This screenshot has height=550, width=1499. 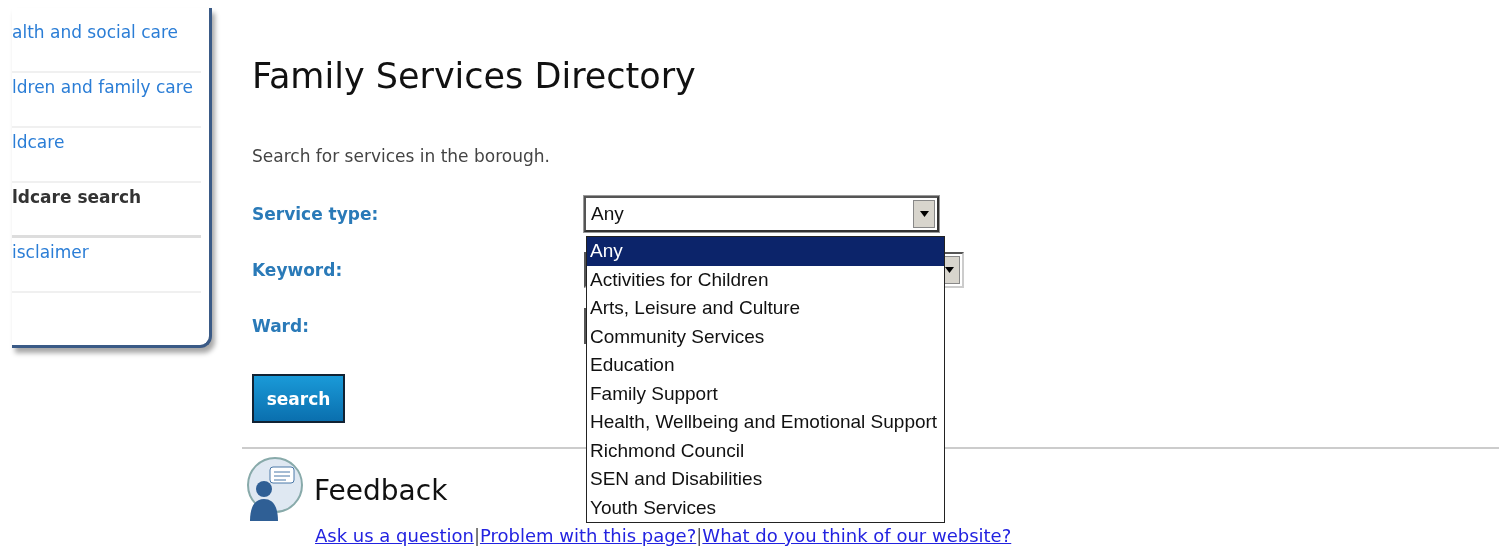 I want to click on sidebar-item: isclaimer, so click(x=106, y=265).